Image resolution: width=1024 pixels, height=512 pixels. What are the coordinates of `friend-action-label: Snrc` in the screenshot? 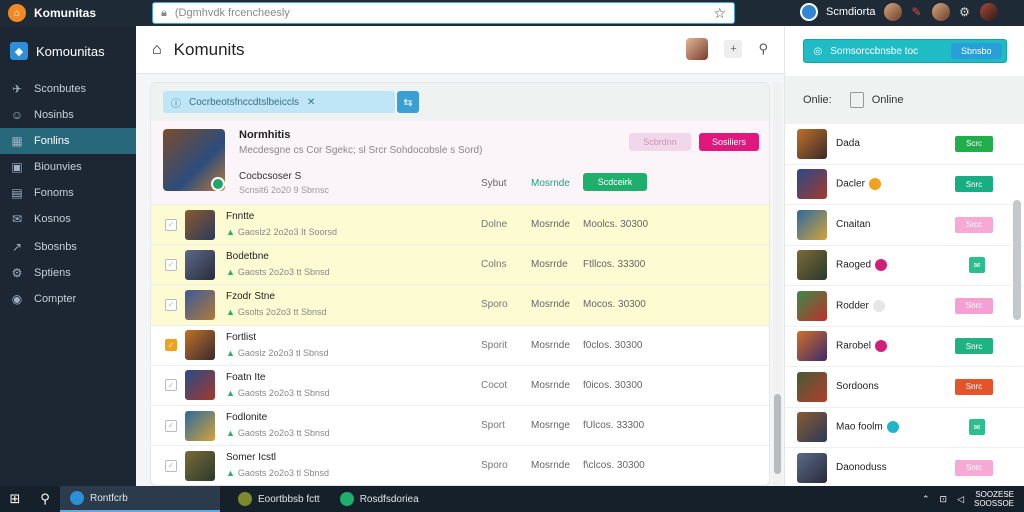 It's located at (974, 387).